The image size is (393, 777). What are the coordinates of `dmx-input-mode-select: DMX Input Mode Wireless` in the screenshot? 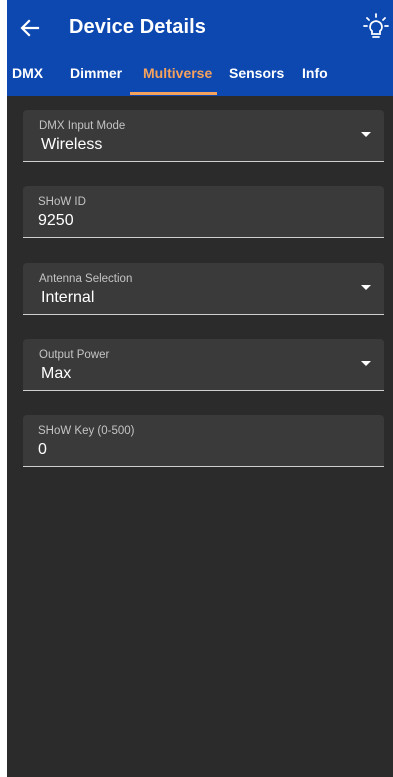 It's located at (203, 136).